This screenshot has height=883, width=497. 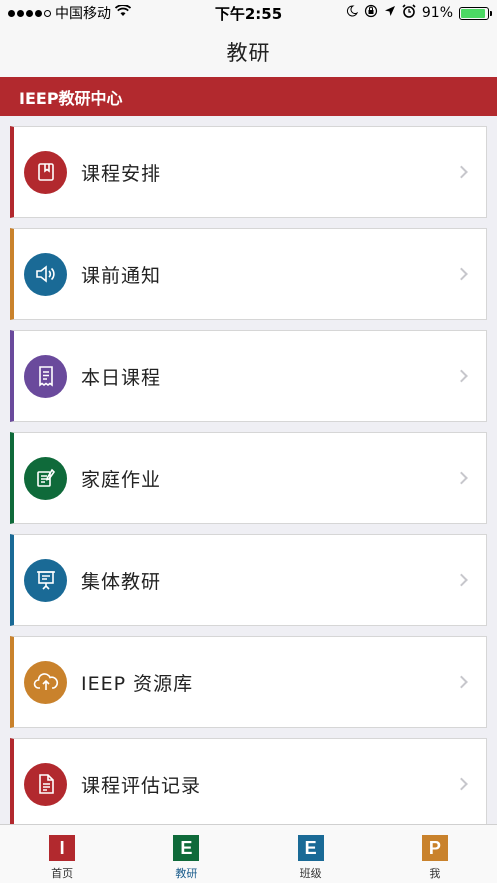 I want to click on page-title: 教研, so click(x=248, y=52).